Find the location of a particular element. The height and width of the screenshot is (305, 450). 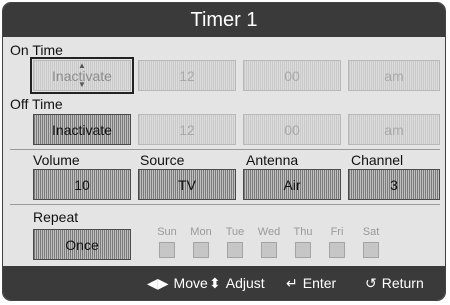

move-label: Move is located at coordinates (190, 283).